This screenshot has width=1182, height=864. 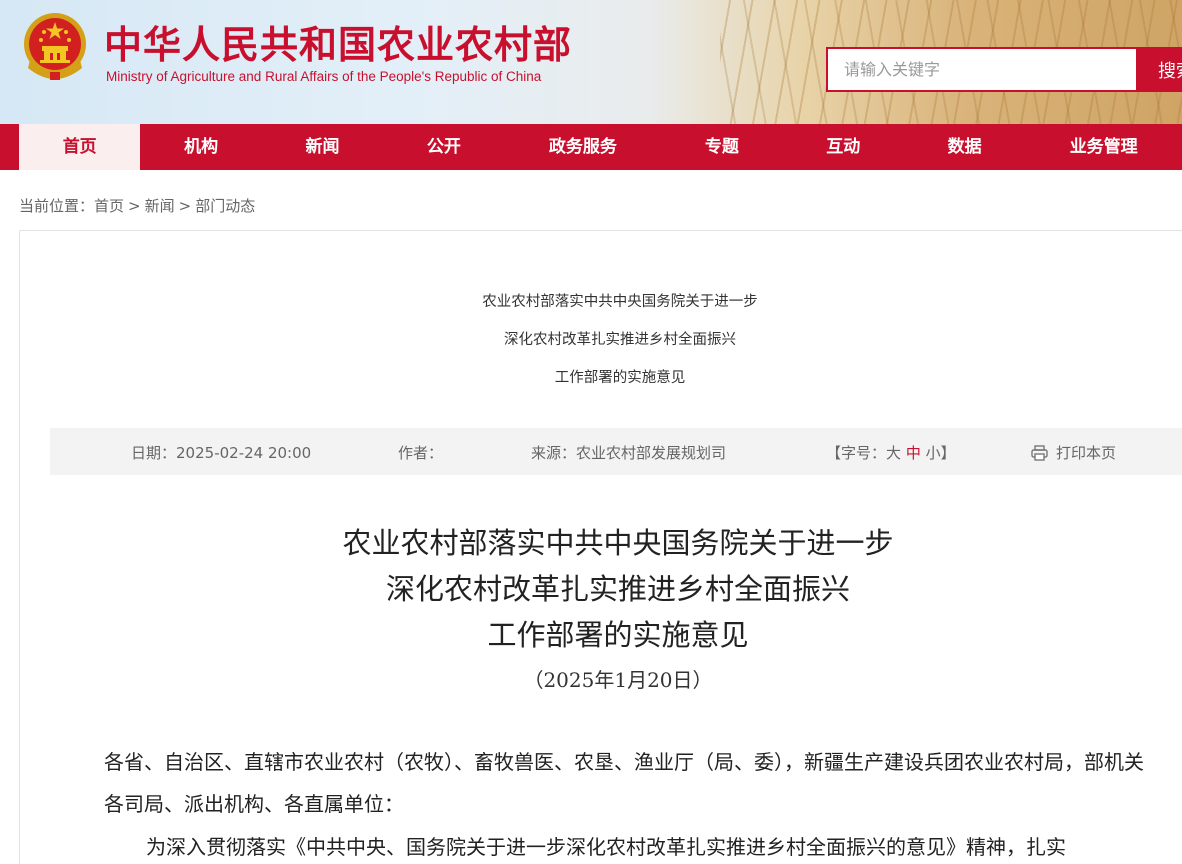 I want to click on nav-item-gov-services: 政务服务, so click(x=583, y=147).